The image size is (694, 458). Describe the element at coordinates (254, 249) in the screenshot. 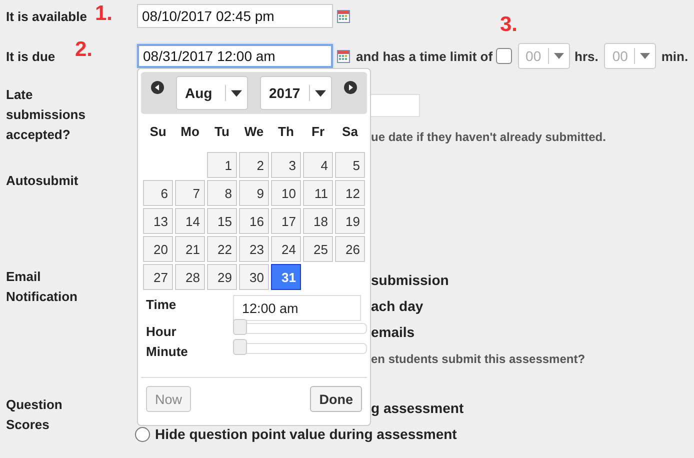

I see `day-cell: 23` at that location.